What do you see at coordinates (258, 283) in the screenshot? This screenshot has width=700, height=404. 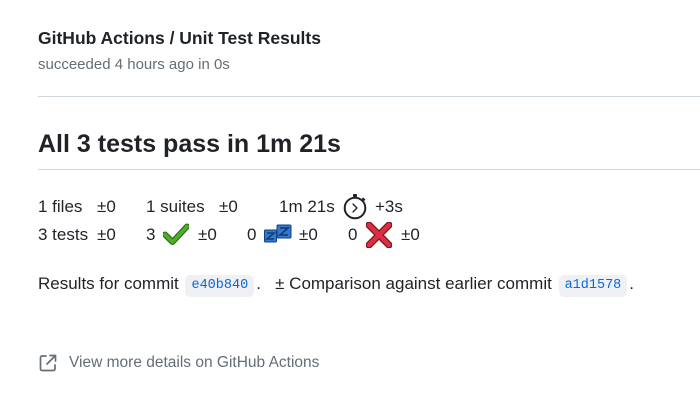 I see `commit-period: .` at bounding box center [258, 283].